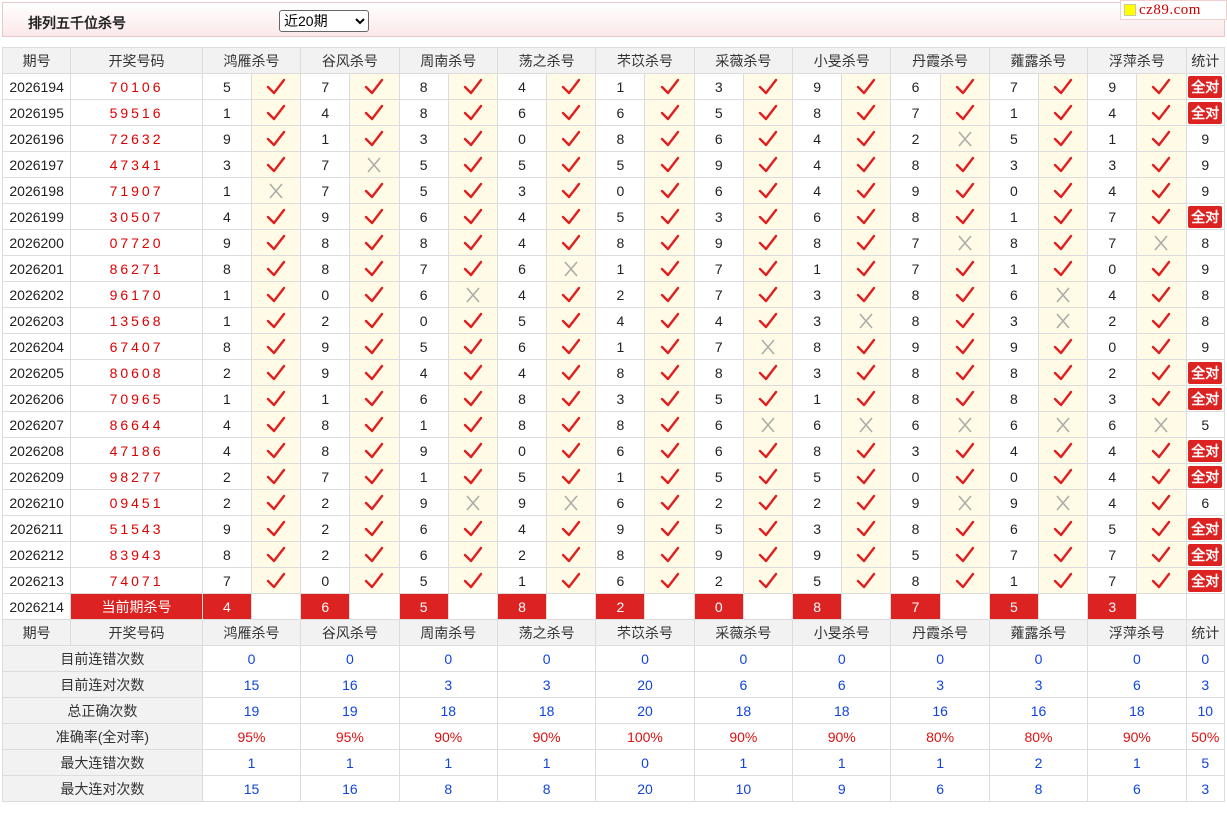 The width and height of the screenshot is (1227, 829). I want to click on period-cell: 2026200, so click(36, 242).